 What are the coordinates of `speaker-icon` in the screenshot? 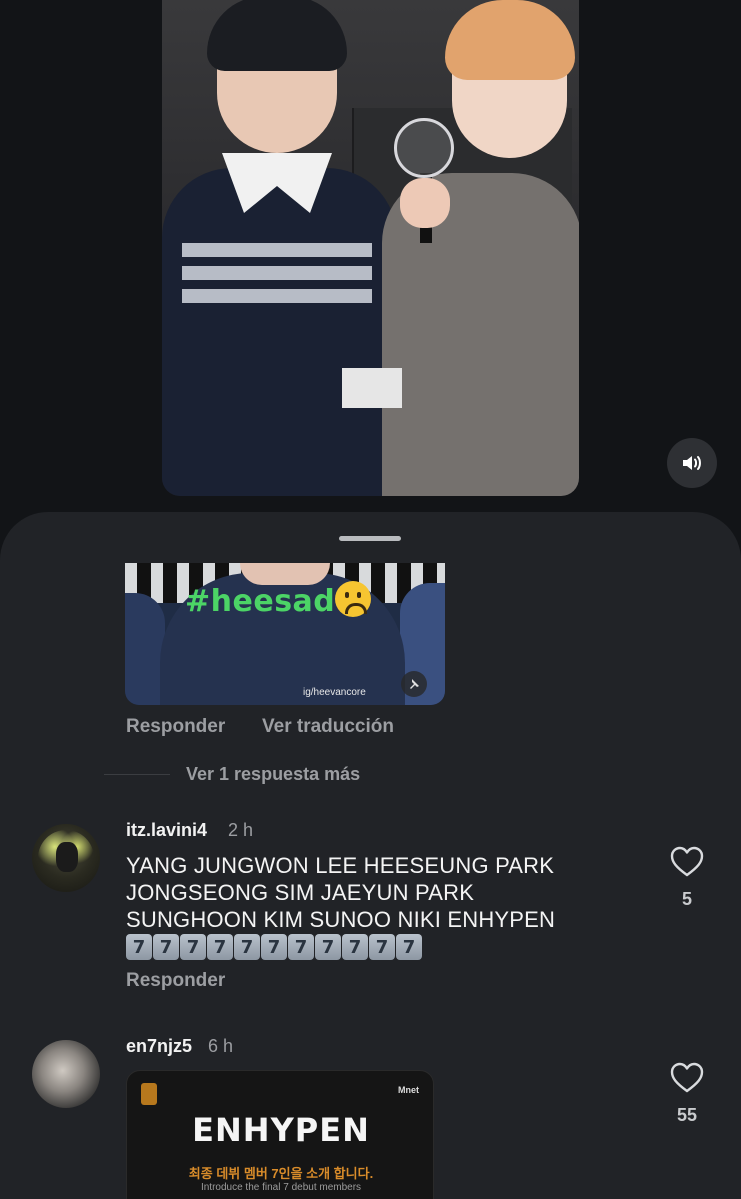 It's located at (692, 463).